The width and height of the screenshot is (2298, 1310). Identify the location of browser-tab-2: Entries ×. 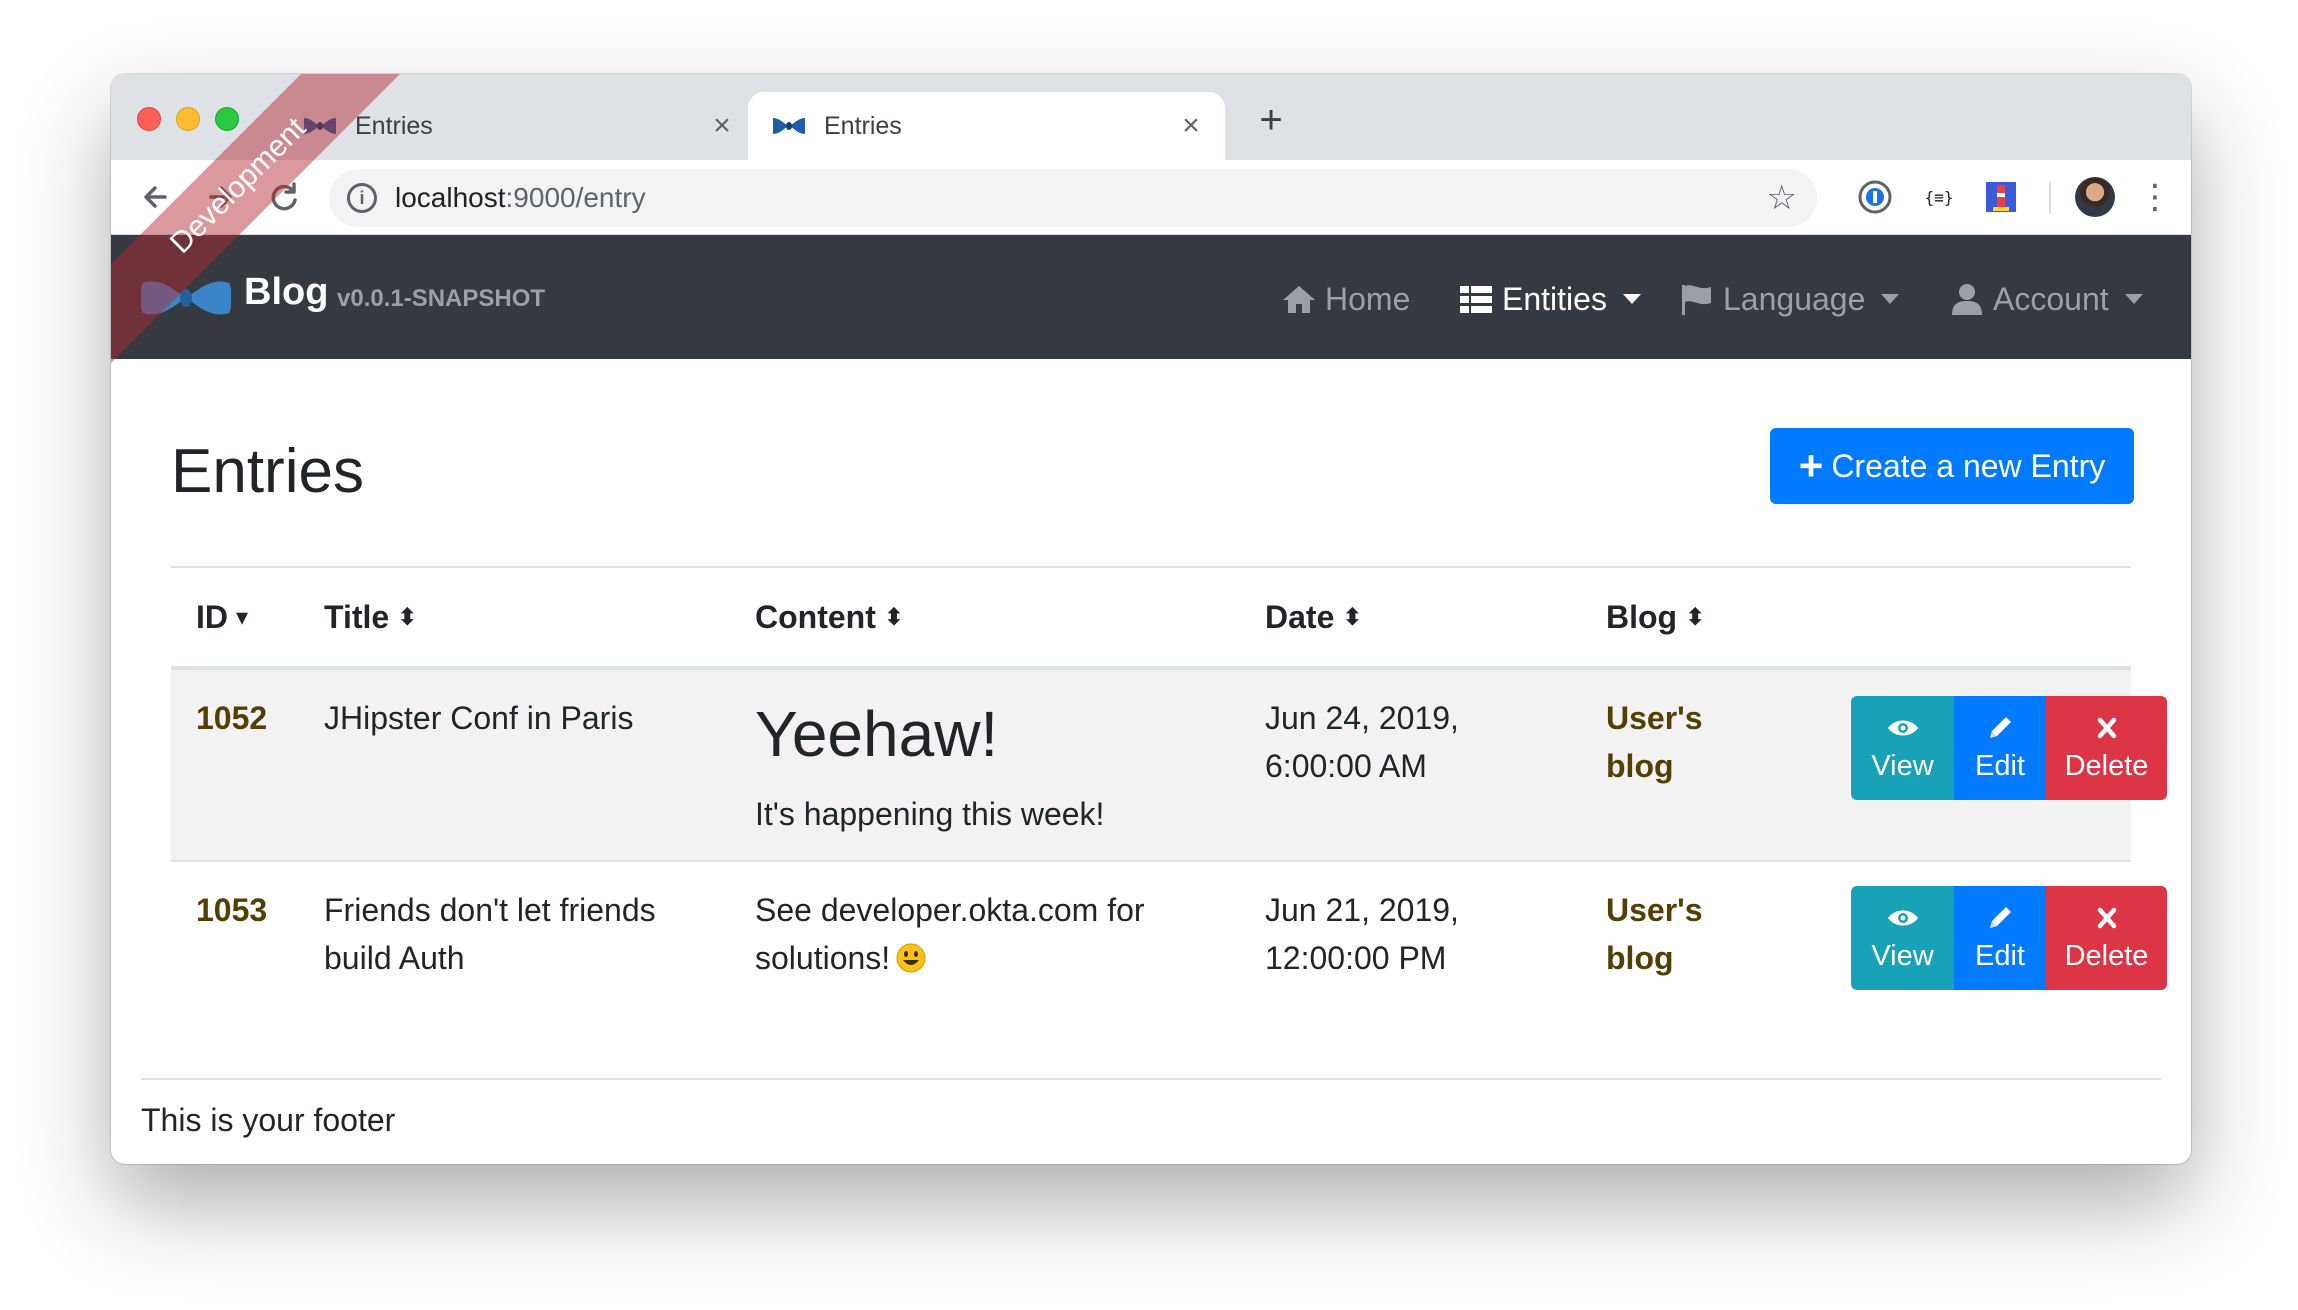
(986, 126).